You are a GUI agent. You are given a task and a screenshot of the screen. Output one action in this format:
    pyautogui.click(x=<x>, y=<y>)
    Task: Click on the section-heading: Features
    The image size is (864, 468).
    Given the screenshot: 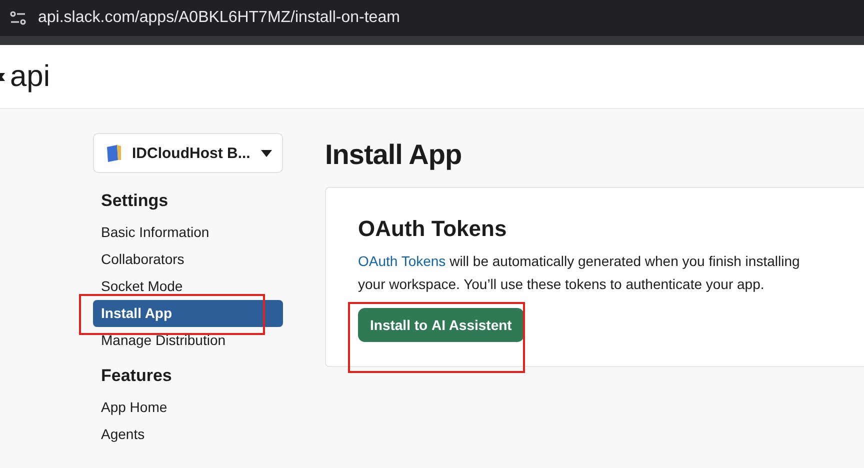 What is the action you would take?
    pyautogui.click(x=136, y=376)
    